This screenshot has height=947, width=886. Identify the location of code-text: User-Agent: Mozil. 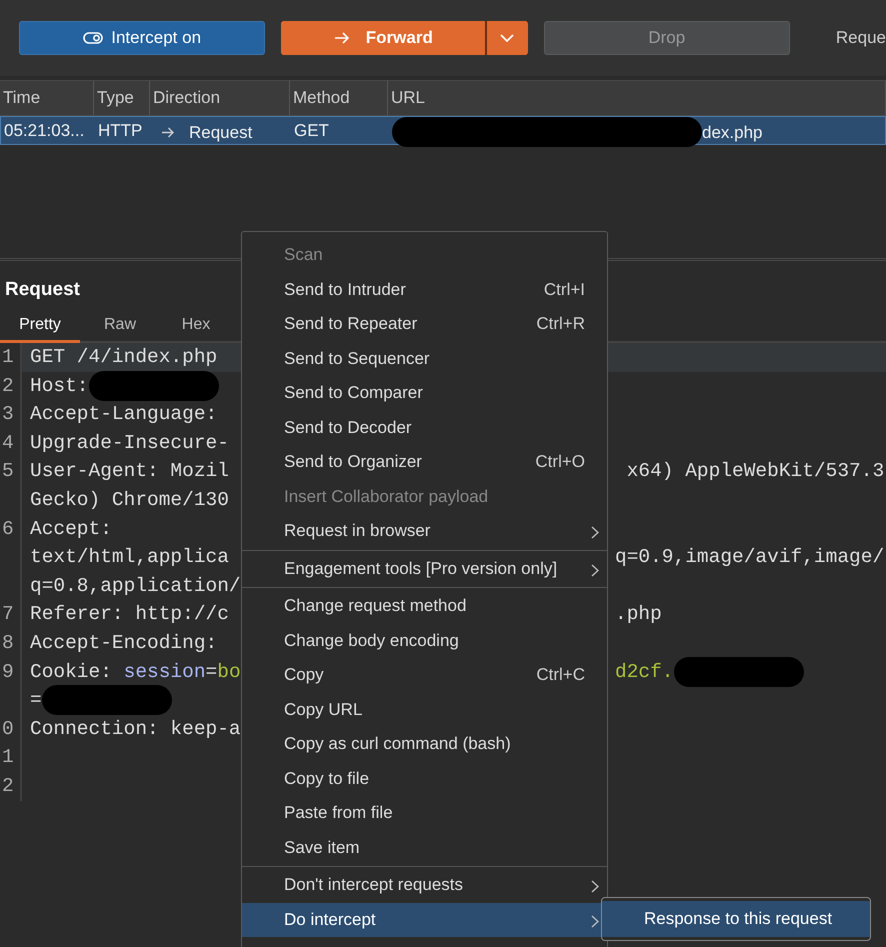
(129, 471).